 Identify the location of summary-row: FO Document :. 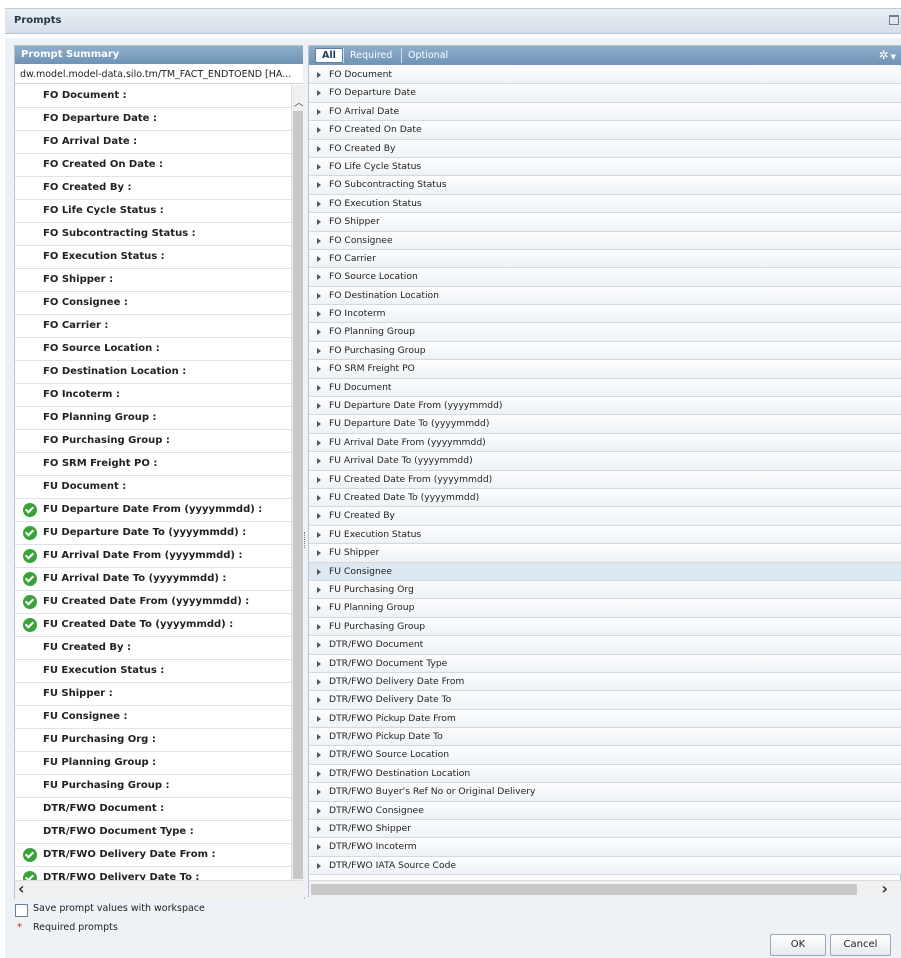
(153, 96).